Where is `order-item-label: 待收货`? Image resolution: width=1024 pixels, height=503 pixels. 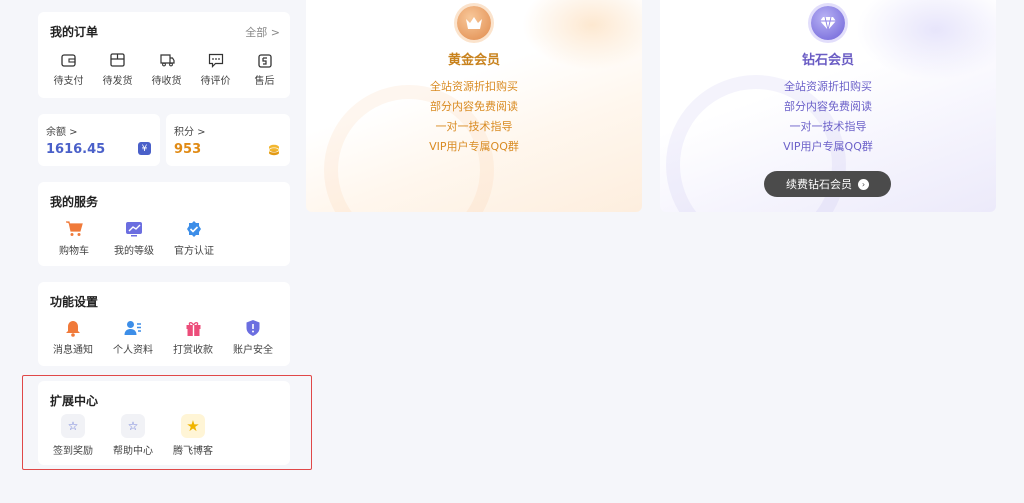
order-item-label: 待收货 is located at coordinates (166, 81).